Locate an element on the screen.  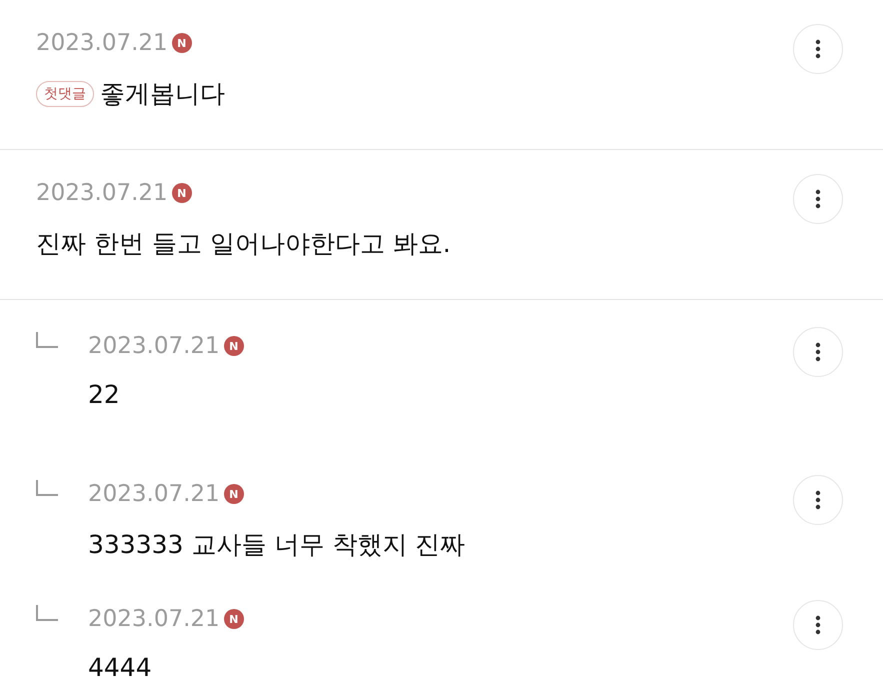
first-comment-tag: 첫댓글 is located at coordinates (65, 93).